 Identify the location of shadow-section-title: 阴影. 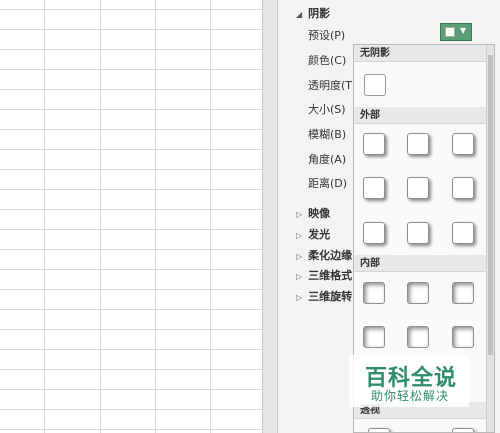
(319, 13).